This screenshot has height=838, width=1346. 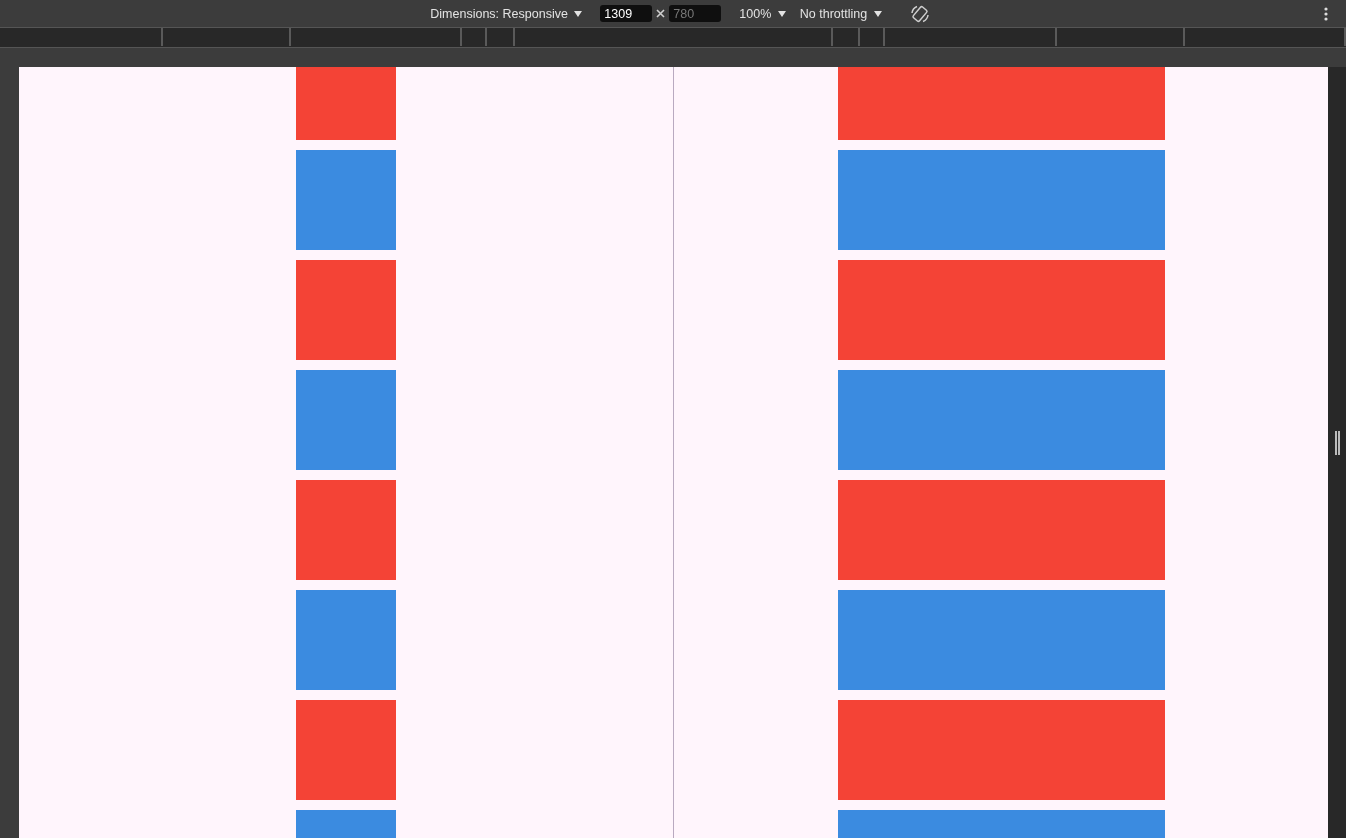 I want to click on dimensions-dropdown: Dimensions: Responsive, so click(x=506, y=13).